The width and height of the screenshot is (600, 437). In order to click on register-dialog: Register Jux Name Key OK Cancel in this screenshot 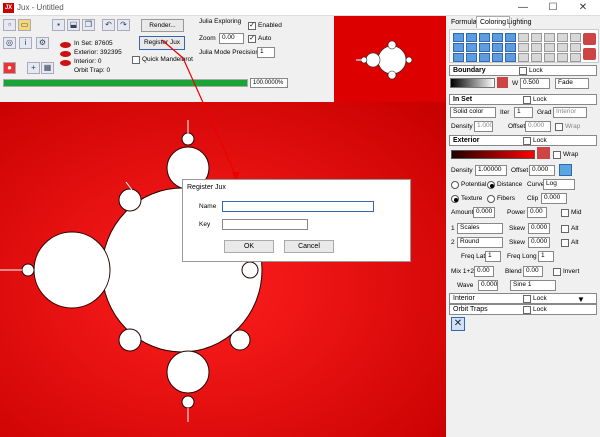, I will do `click(296, 220)`.